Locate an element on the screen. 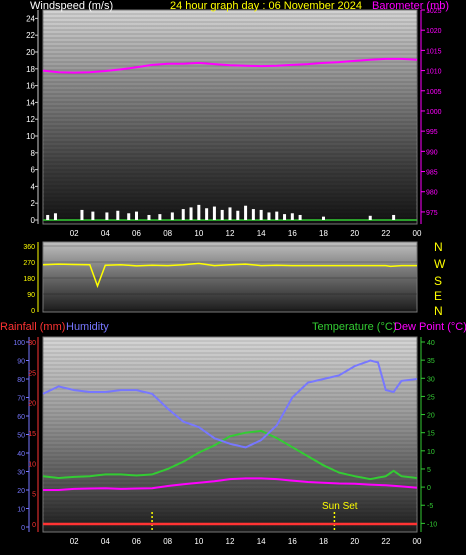 This screenshot has height=555, width=466. baro-y-tick-label: 985 is located at coordinates (432, 173).